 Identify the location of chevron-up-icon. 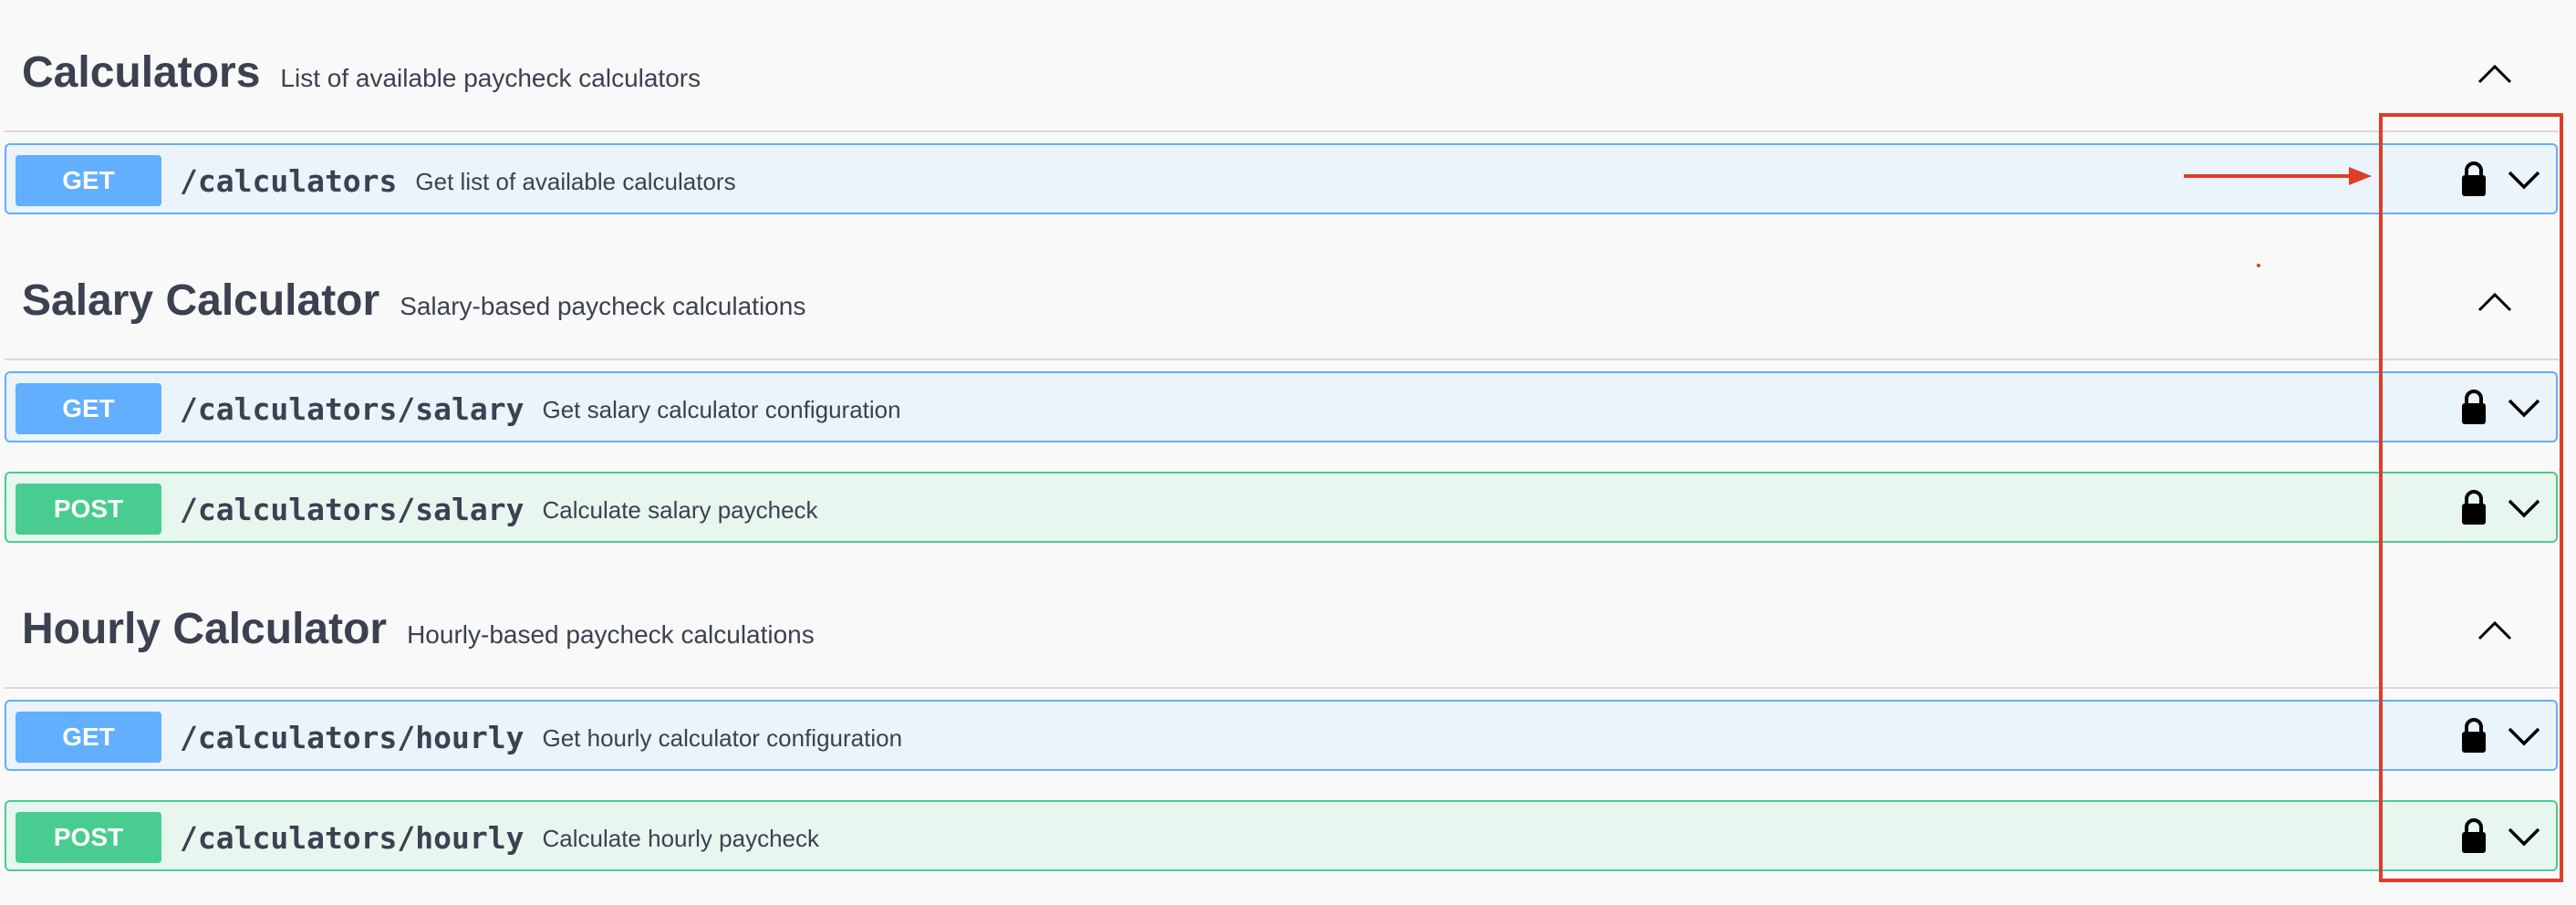
(2495, 73).